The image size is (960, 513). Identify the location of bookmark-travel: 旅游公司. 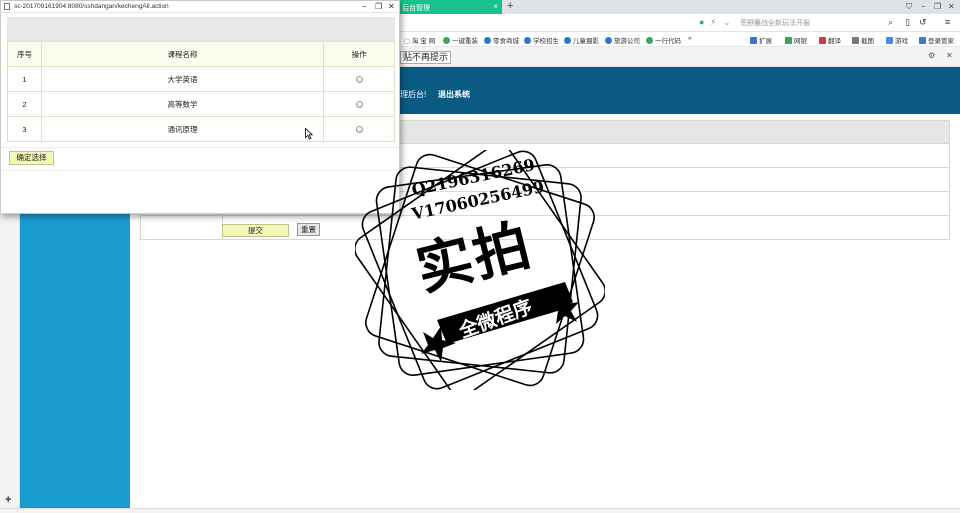
(622, 40).